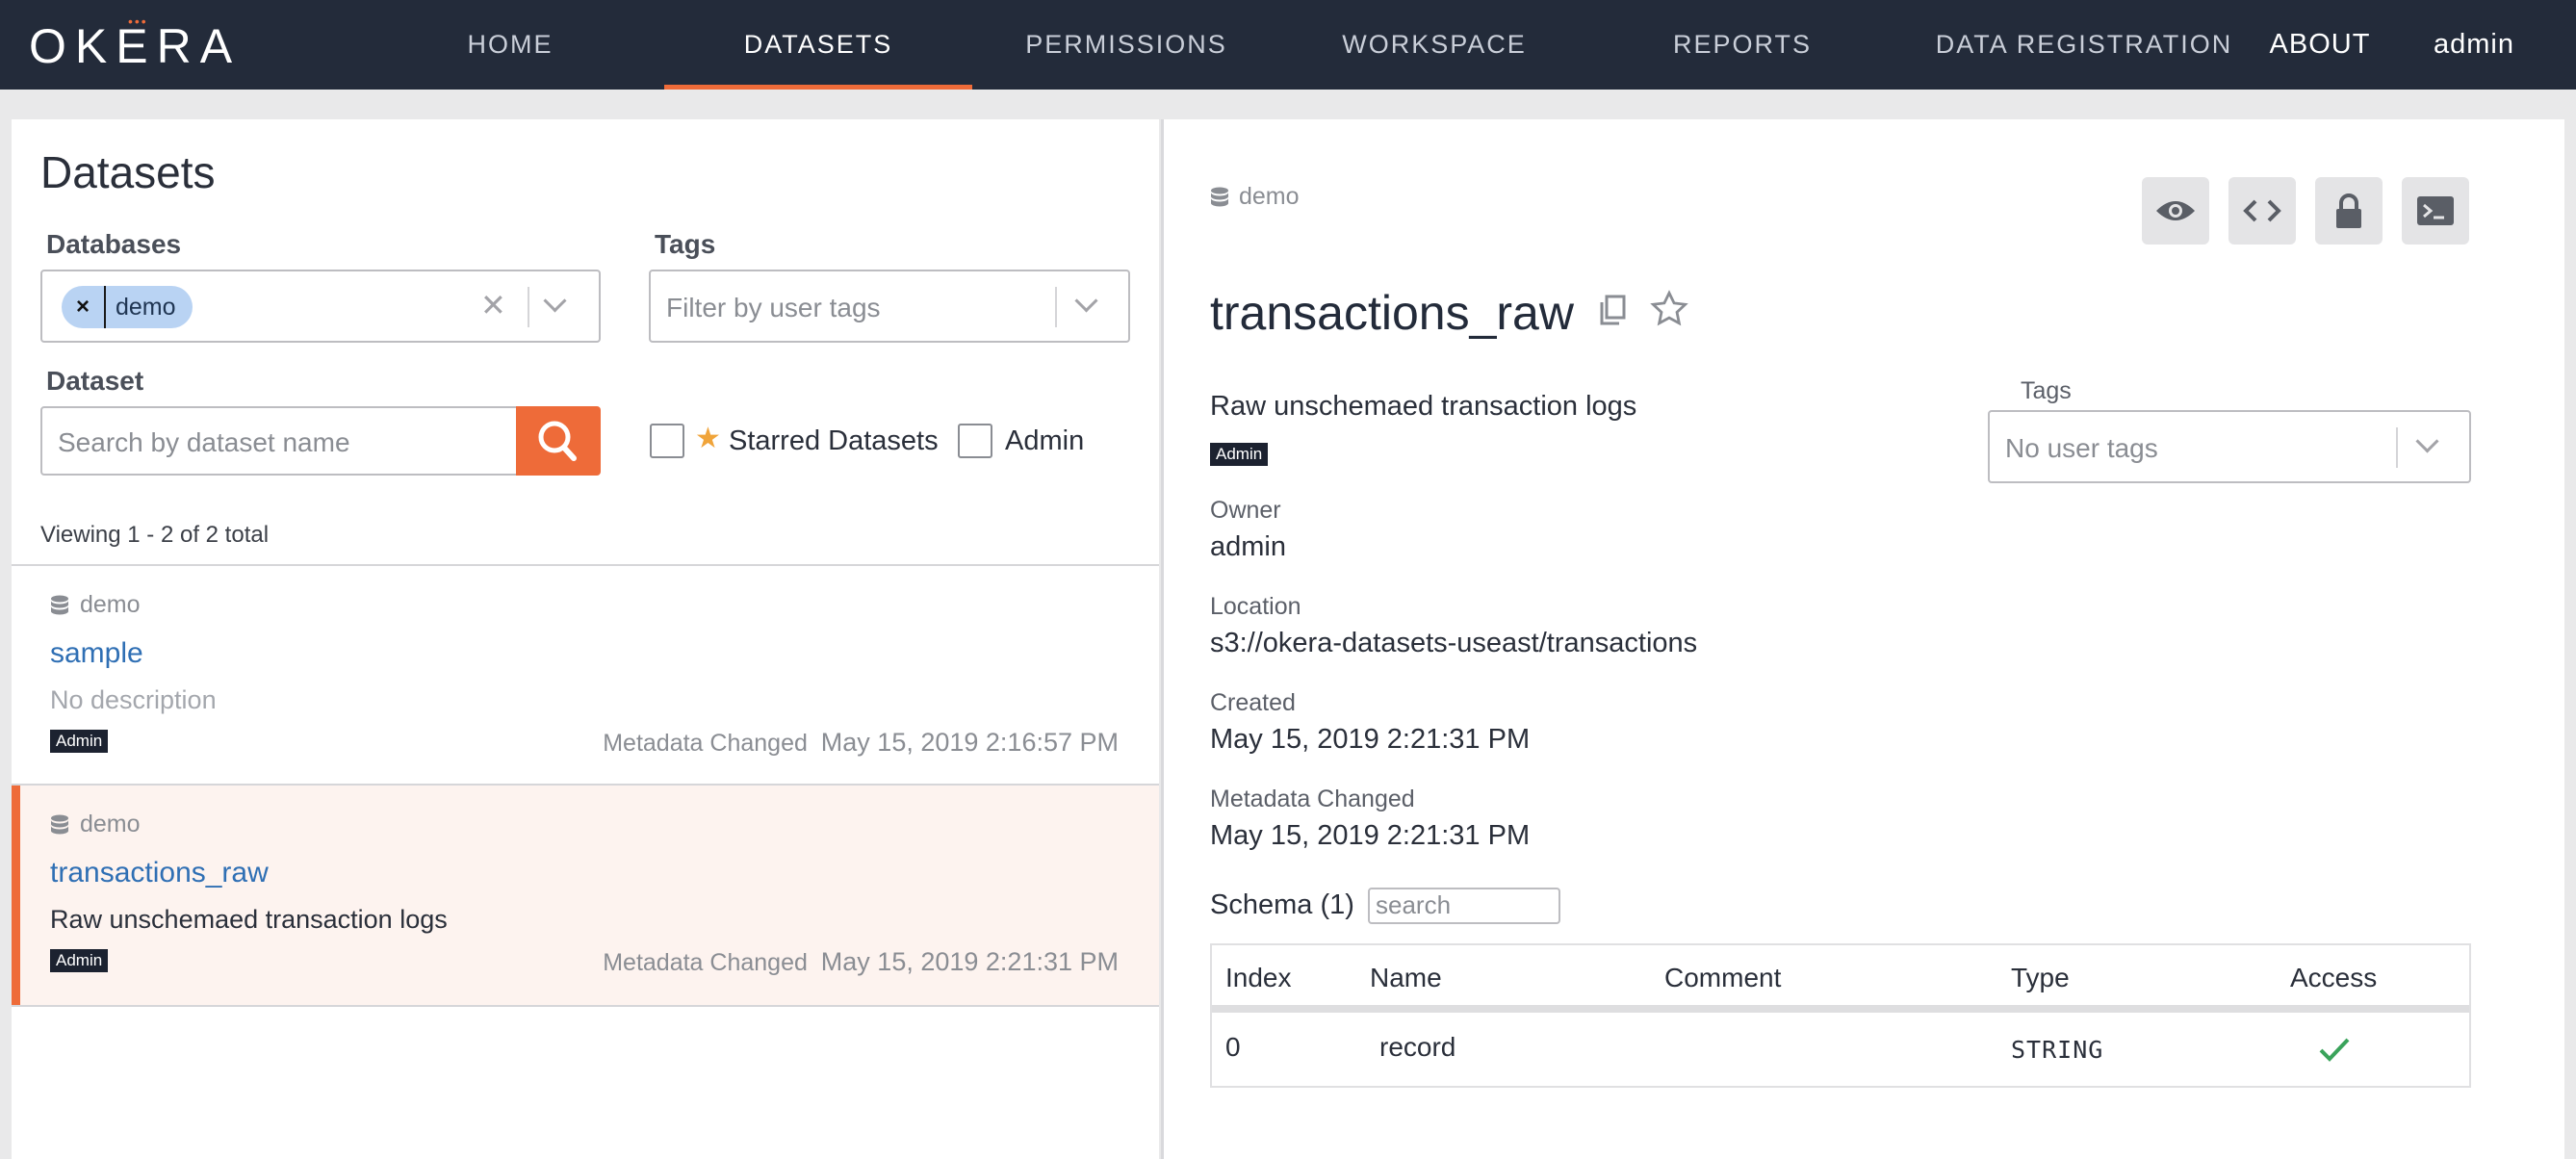 The height and width of the screenshot is (1159, 2576). What do you see at coordinates (155, 535) in the screenshot?
I see `viewing-count: Viewing 1 - 2 of 2 total` at bounding box center [155, 535].